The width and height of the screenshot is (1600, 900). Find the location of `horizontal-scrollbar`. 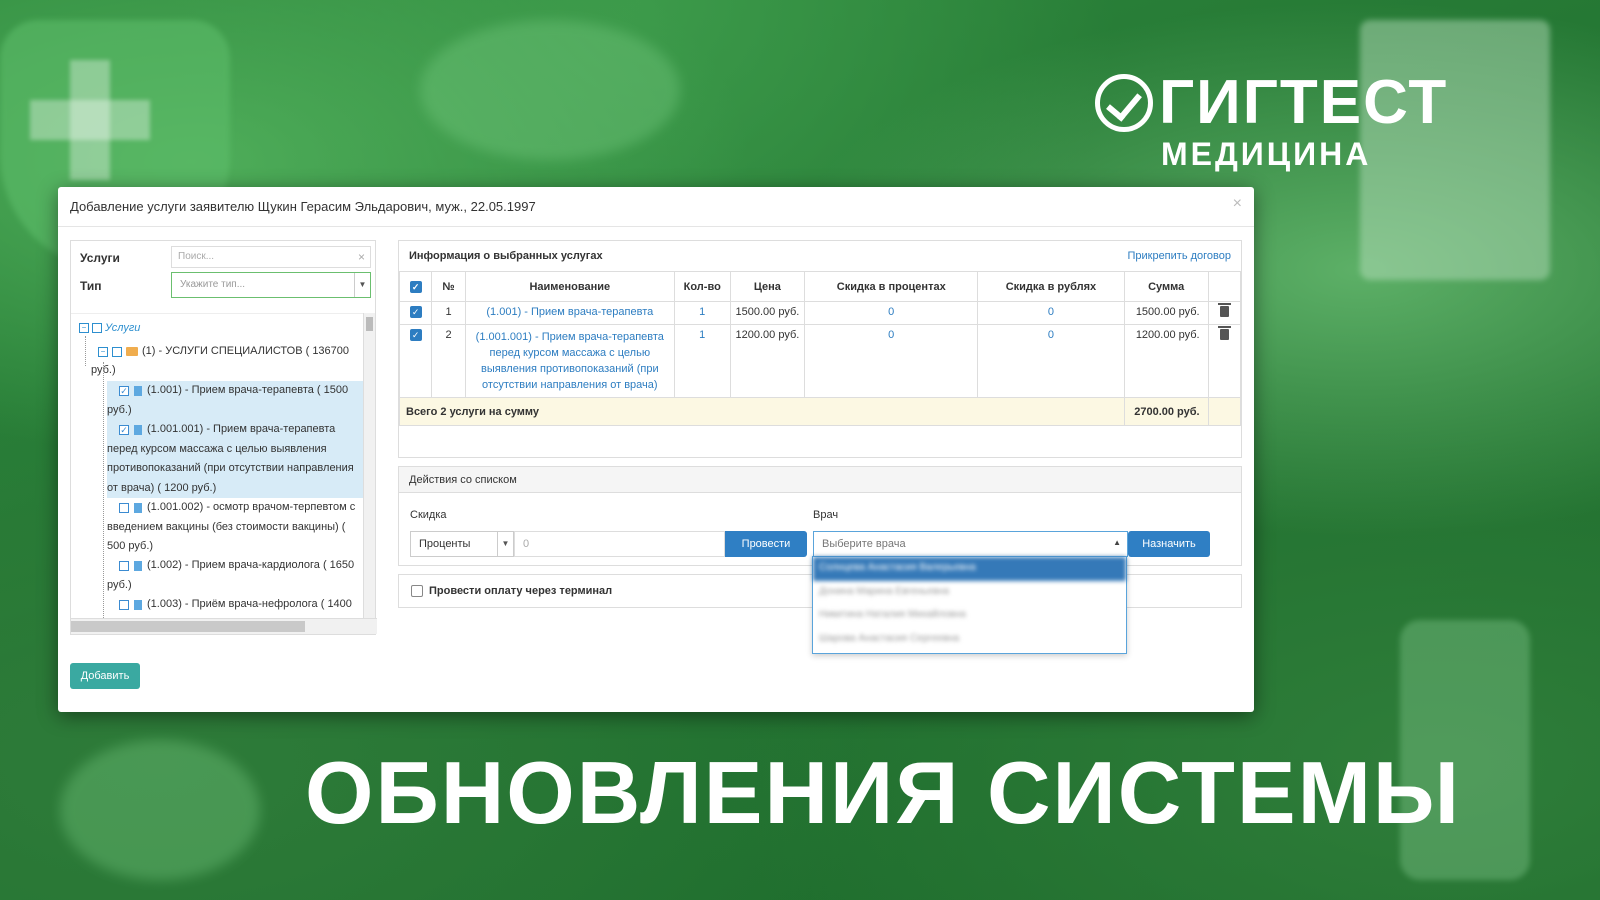

horizontal-scrollbar is located at coordinates (224, 626).